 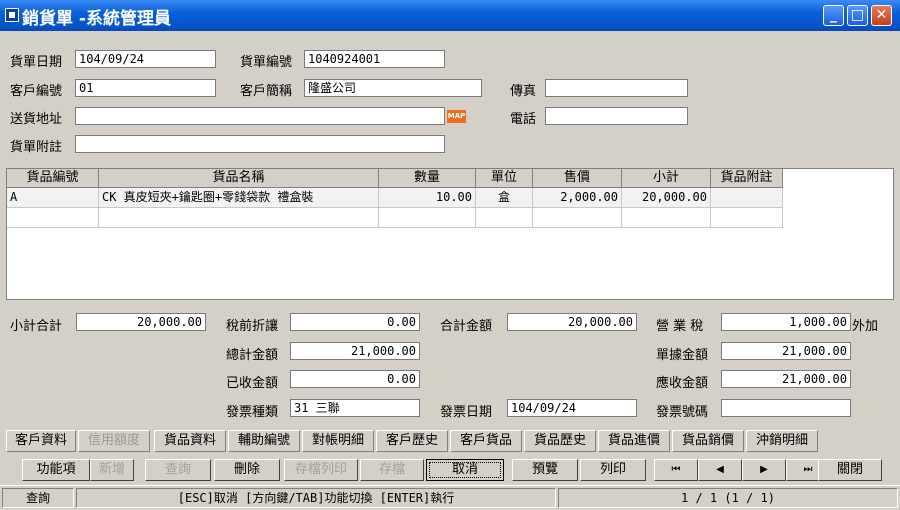 What do you see at coordinates (392, 470) in the screenshot?
I see `save-button: 存檔` at bounding box center [392, 470].